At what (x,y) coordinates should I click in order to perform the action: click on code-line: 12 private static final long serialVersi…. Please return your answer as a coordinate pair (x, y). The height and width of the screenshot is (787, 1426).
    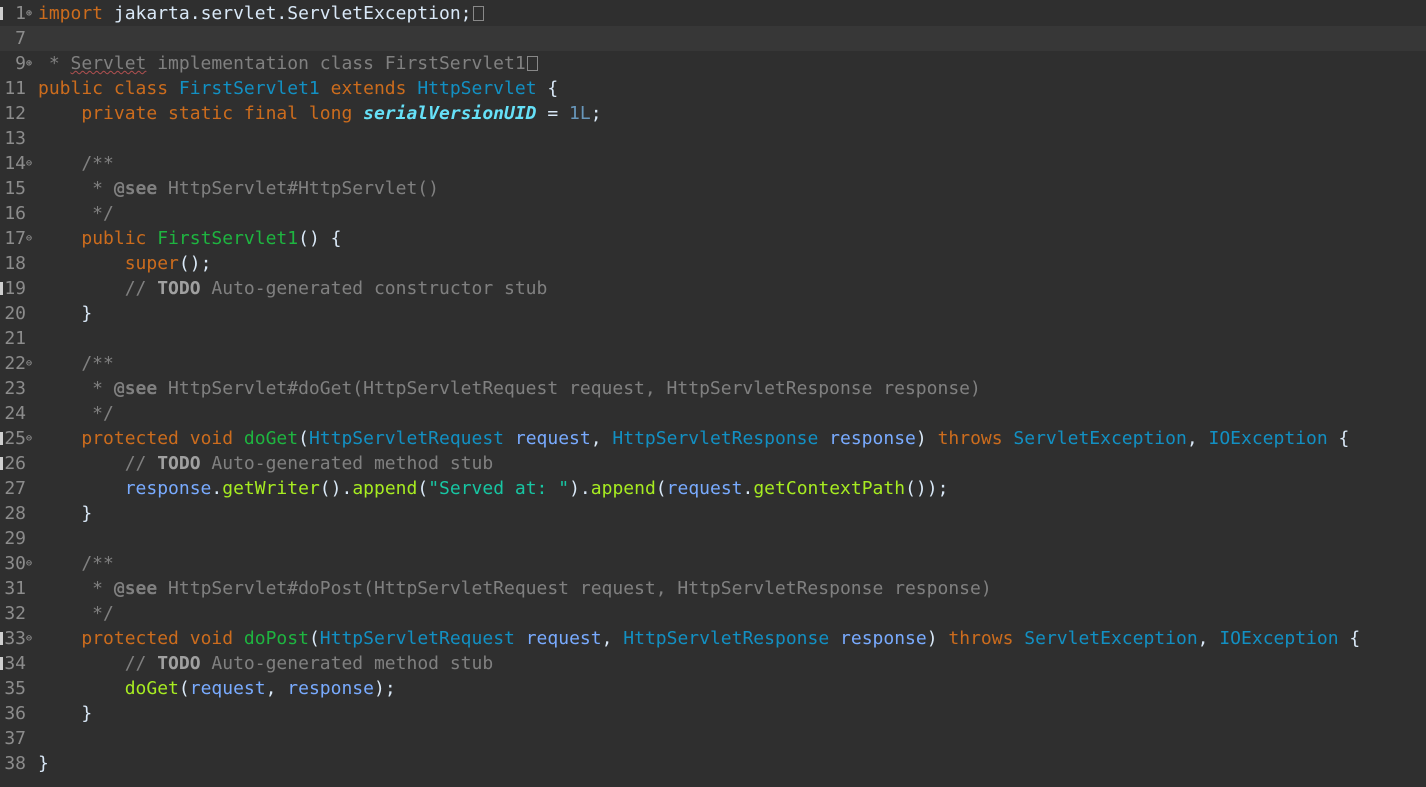
    Looking at the image, I should click on (713, 113).